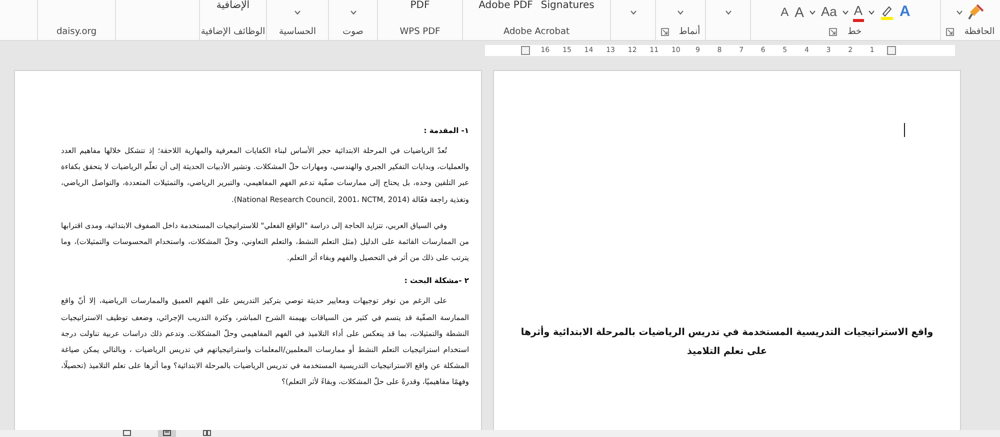  Describe the element at coordinates (233, 32) in the screenshot. I see `group-label: الوظائف الإضافية` at that location.